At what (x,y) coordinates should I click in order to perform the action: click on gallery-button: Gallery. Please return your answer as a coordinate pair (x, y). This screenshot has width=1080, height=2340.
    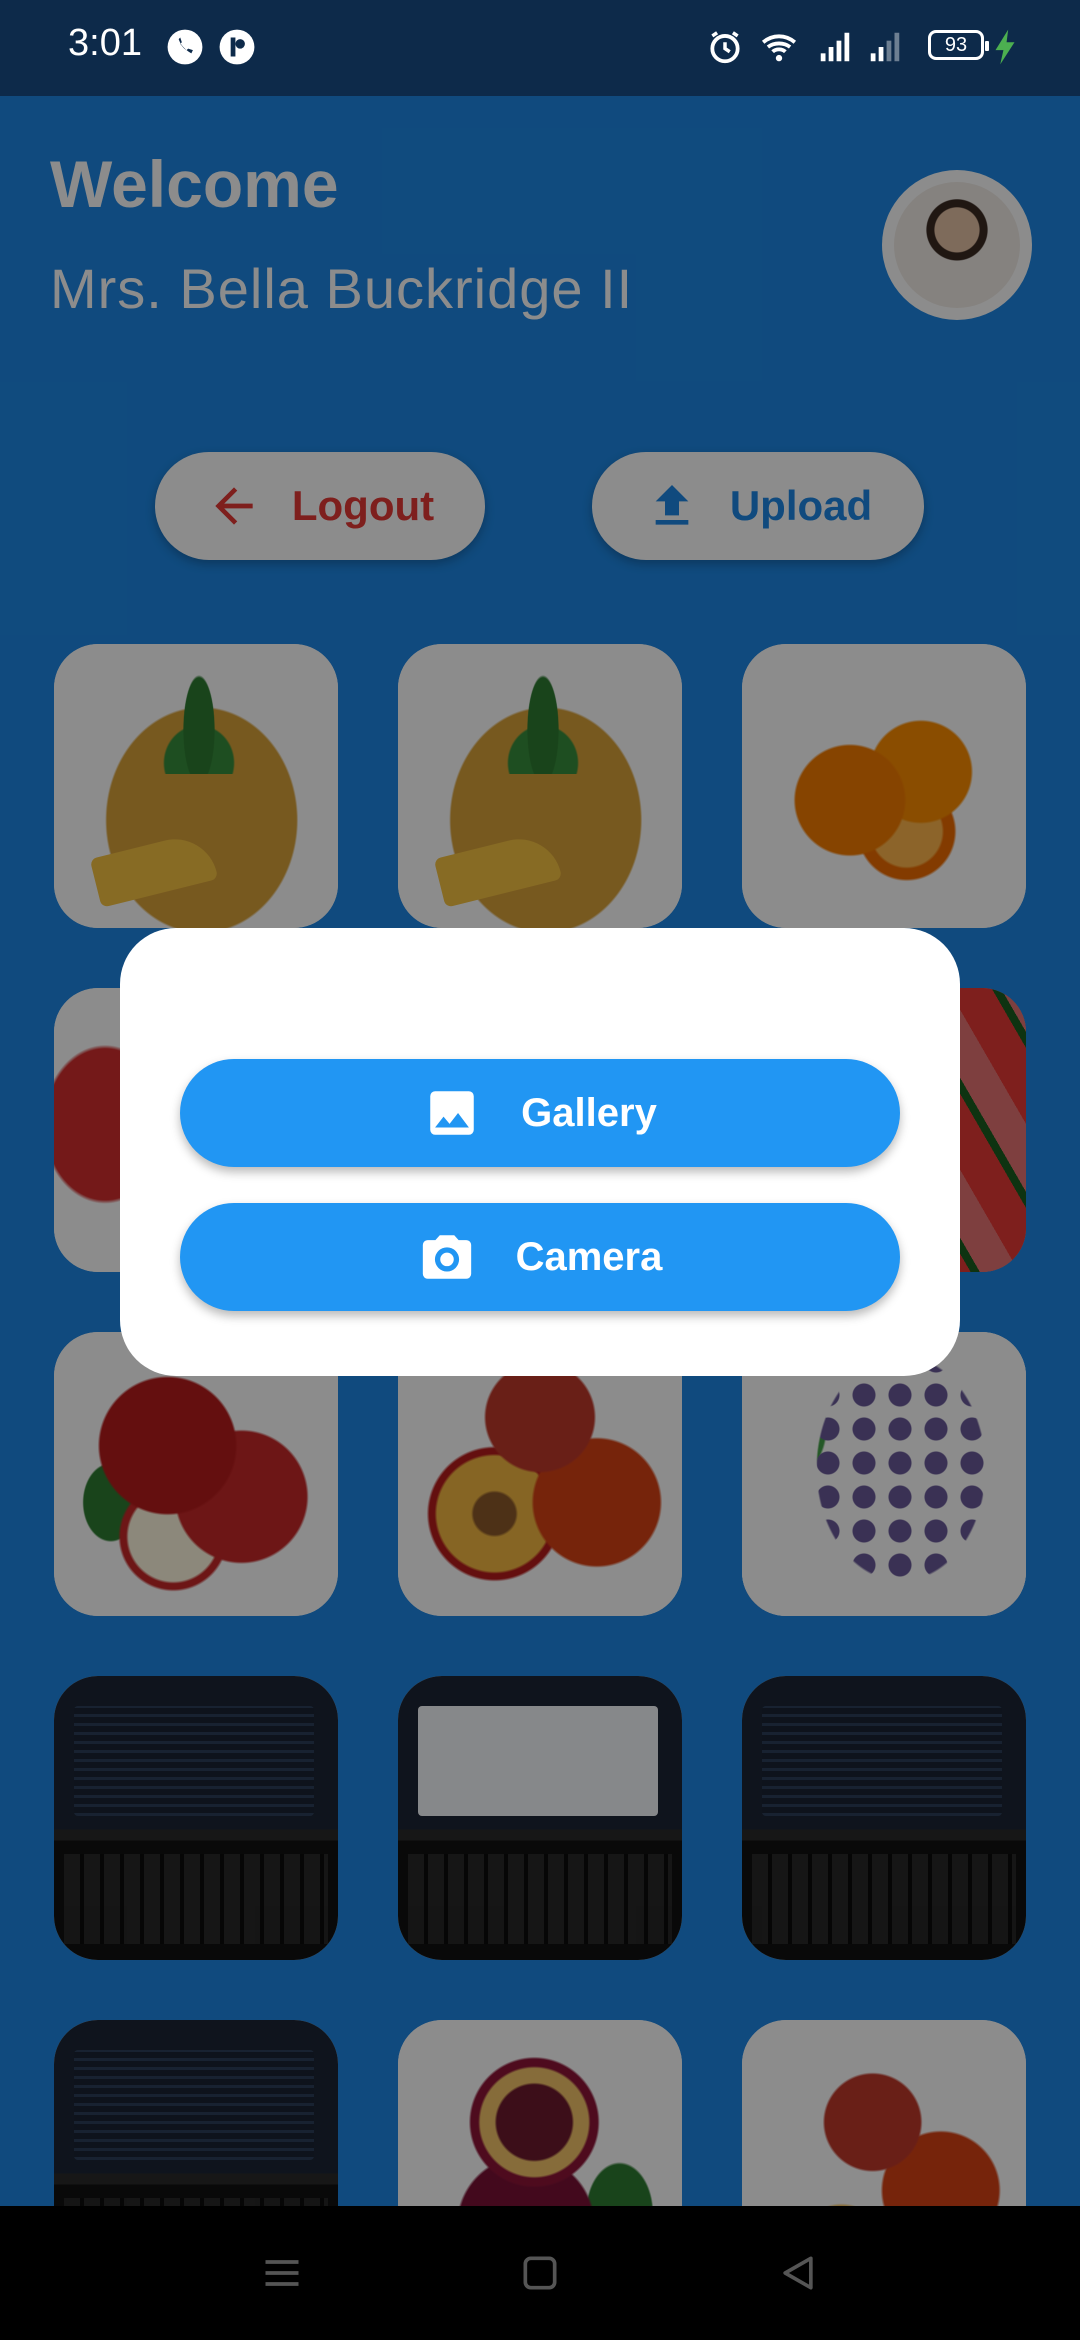
    Looking at the image, I should click on (540, 1113).